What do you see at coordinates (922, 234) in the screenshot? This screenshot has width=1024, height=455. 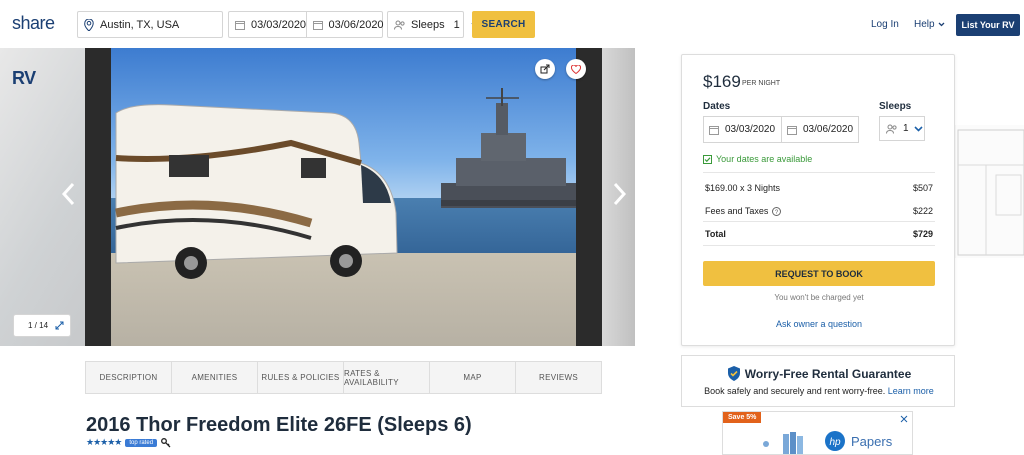 I see `total-value: $729` at bounding box center [922, 234].